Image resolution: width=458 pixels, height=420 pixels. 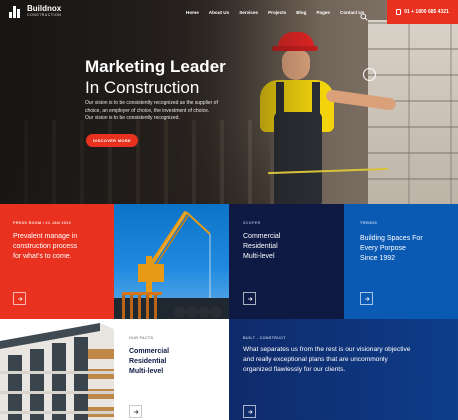 What do you see at coordinates (219, 12) in the screenshot?
I see `menu-about: About Us` at bounding box center [219, 12].